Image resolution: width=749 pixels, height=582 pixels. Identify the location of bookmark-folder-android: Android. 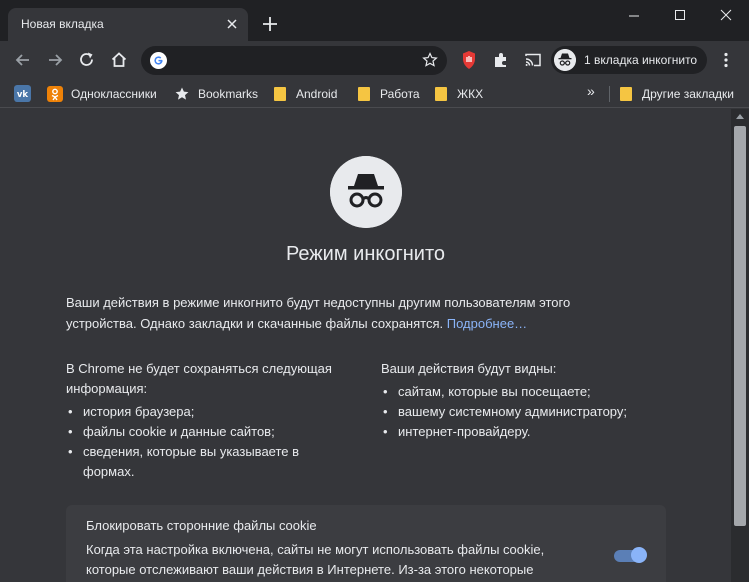
(305, 94).